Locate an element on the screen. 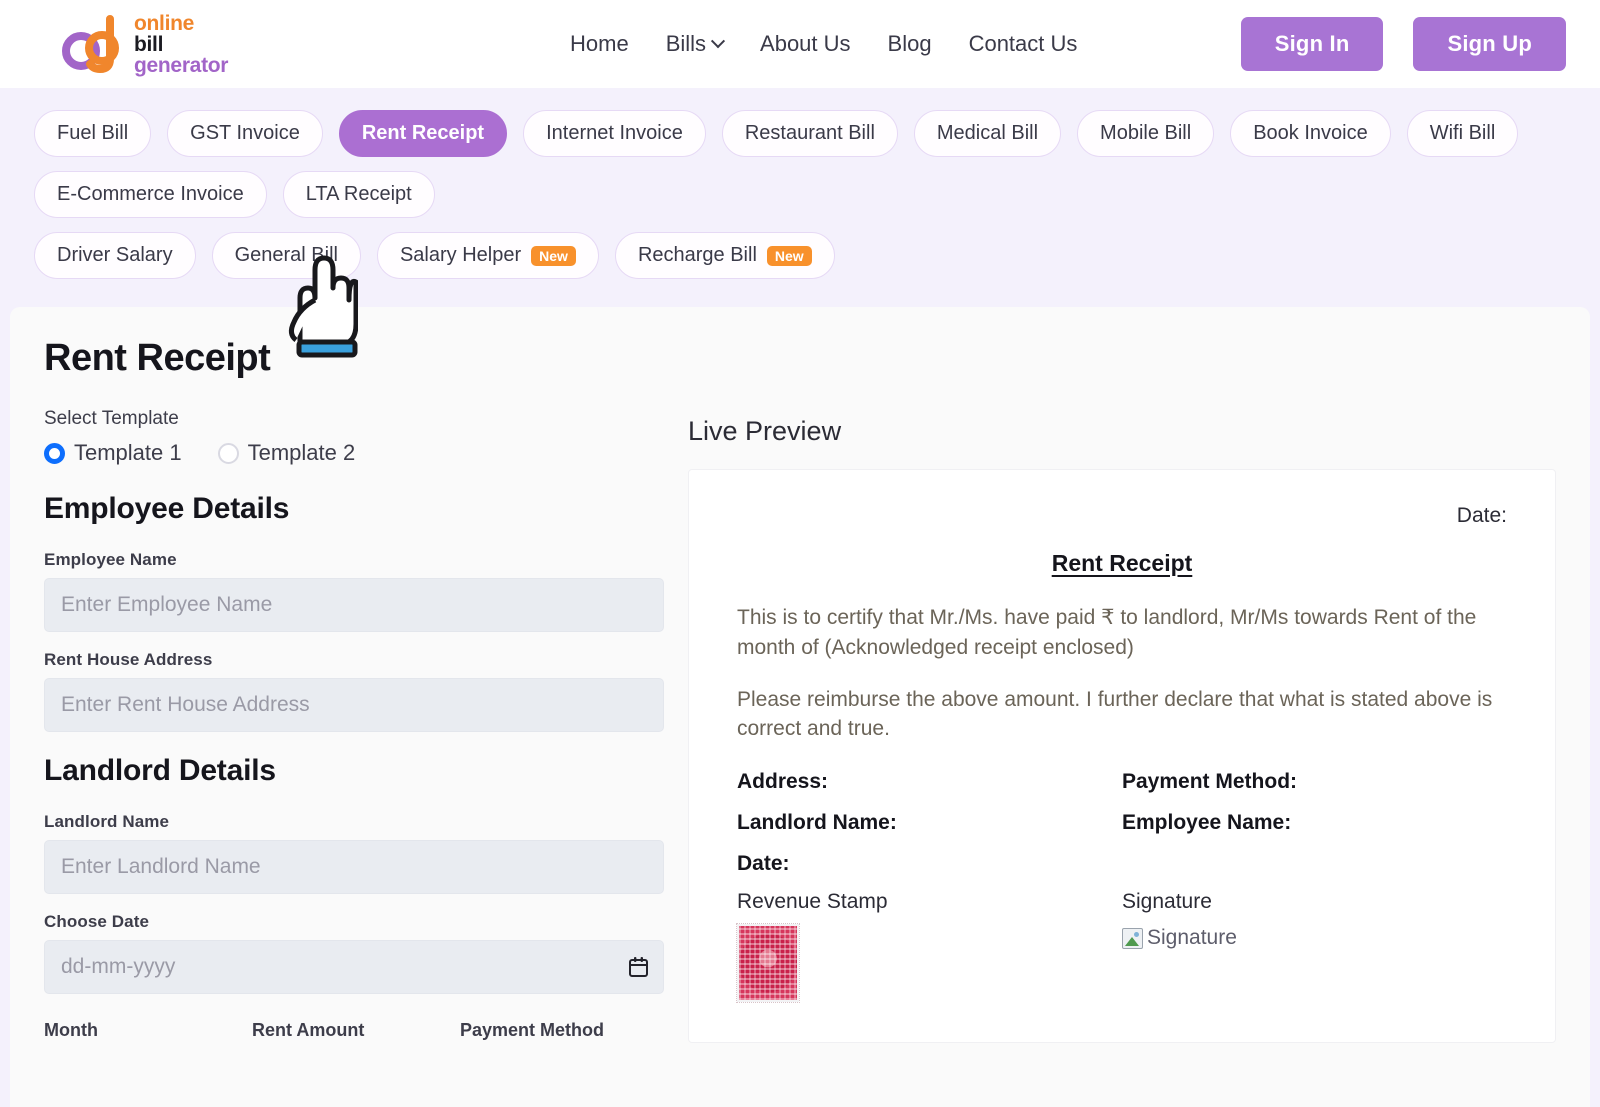  main-navigation: Home Bills About Us Blog Contact Us is located at coordinates (823, 44).